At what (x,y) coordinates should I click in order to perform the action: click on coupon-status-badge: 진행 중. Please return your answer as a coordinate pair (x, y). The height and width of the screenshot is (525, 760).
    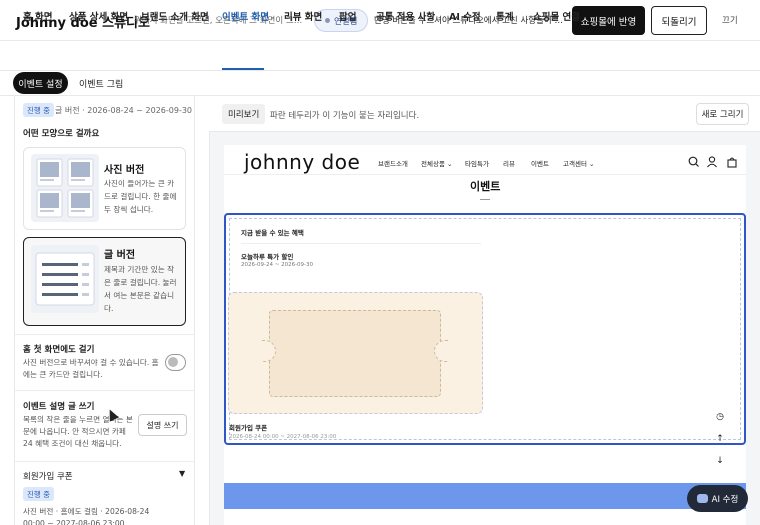
    Looking at the image, I should click on (39, 494).